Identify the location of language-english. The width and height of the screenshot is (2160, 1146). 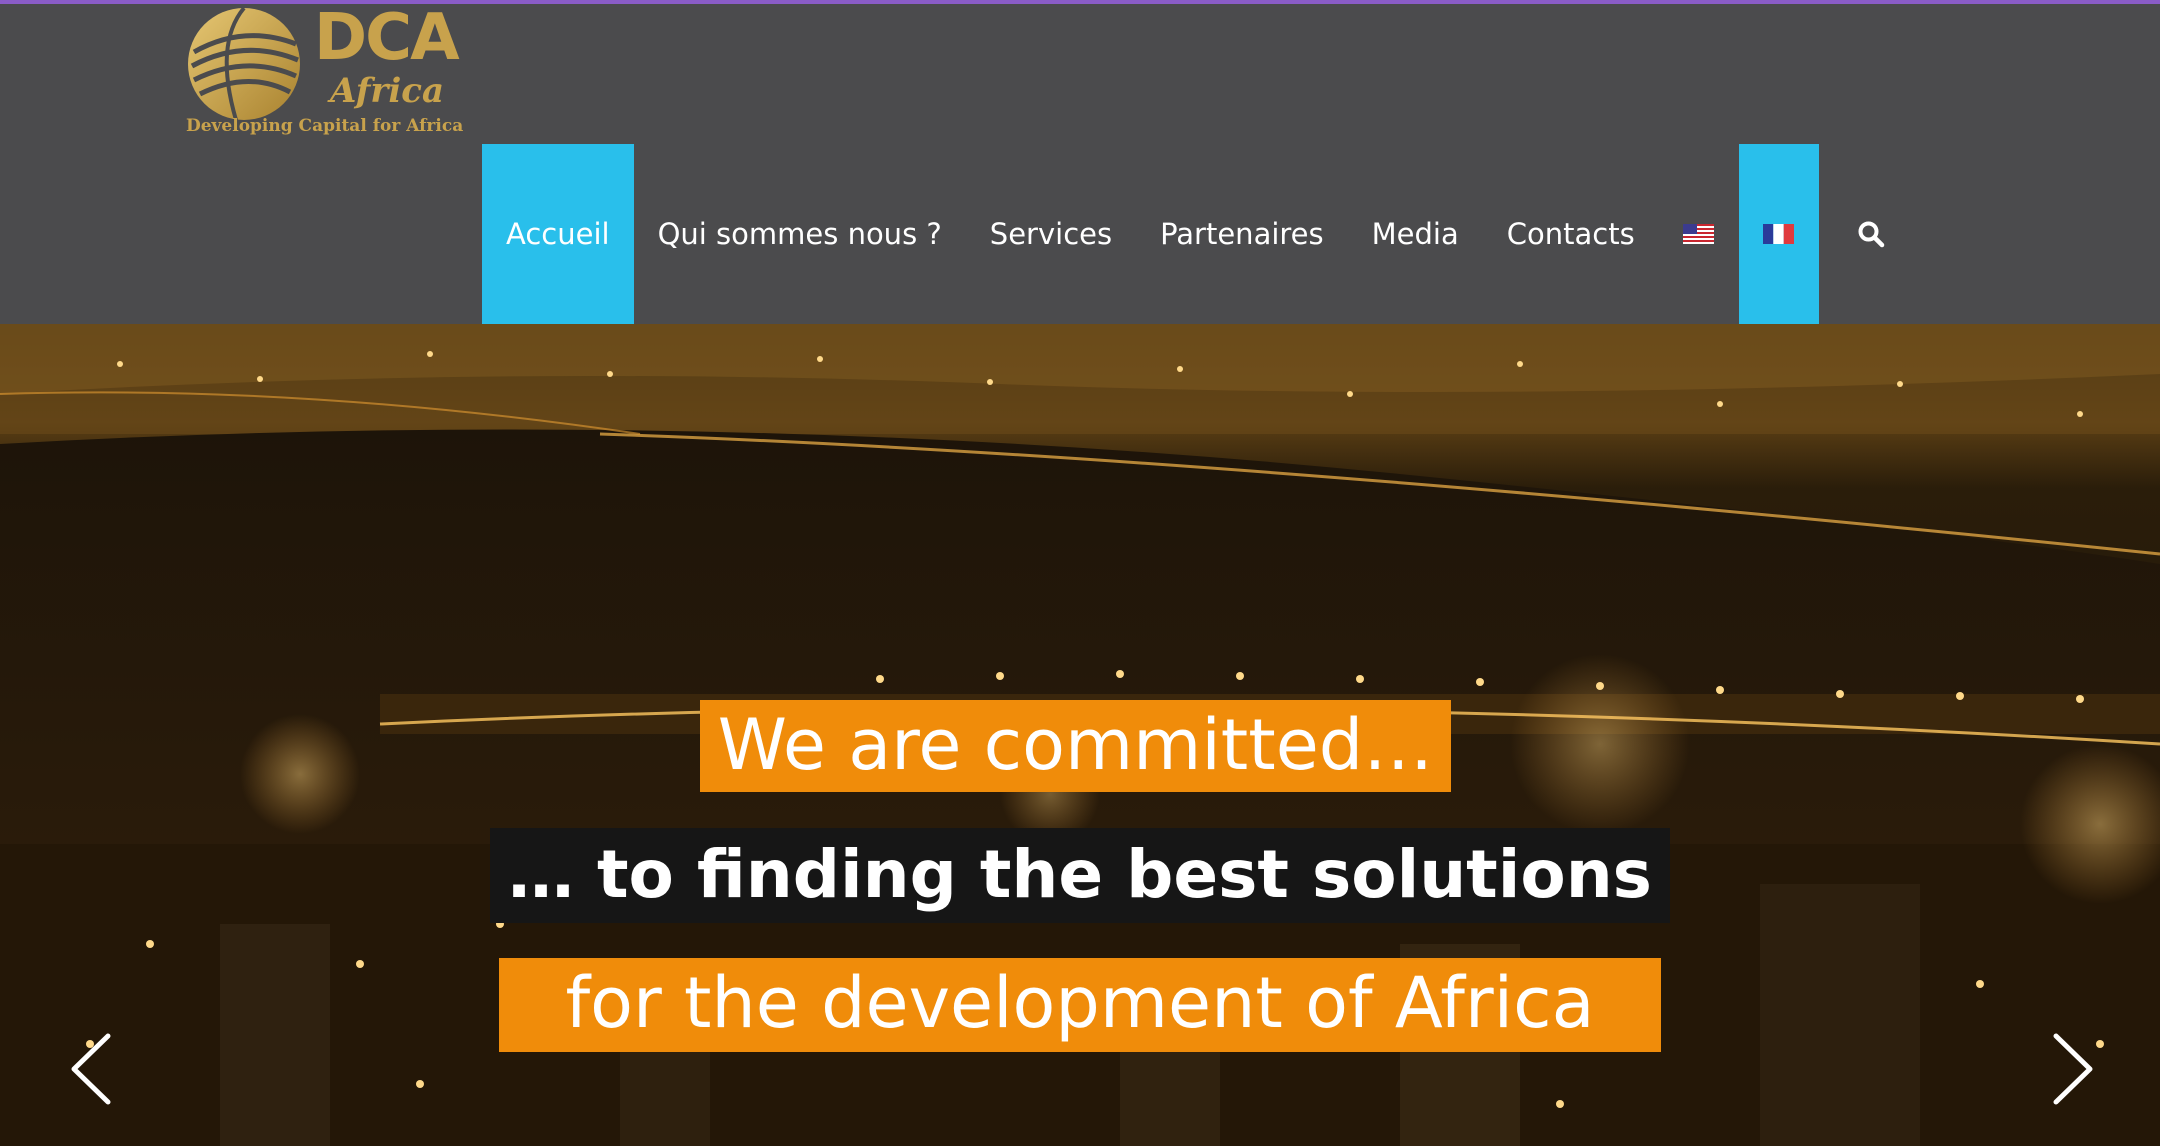
(1699, 234).